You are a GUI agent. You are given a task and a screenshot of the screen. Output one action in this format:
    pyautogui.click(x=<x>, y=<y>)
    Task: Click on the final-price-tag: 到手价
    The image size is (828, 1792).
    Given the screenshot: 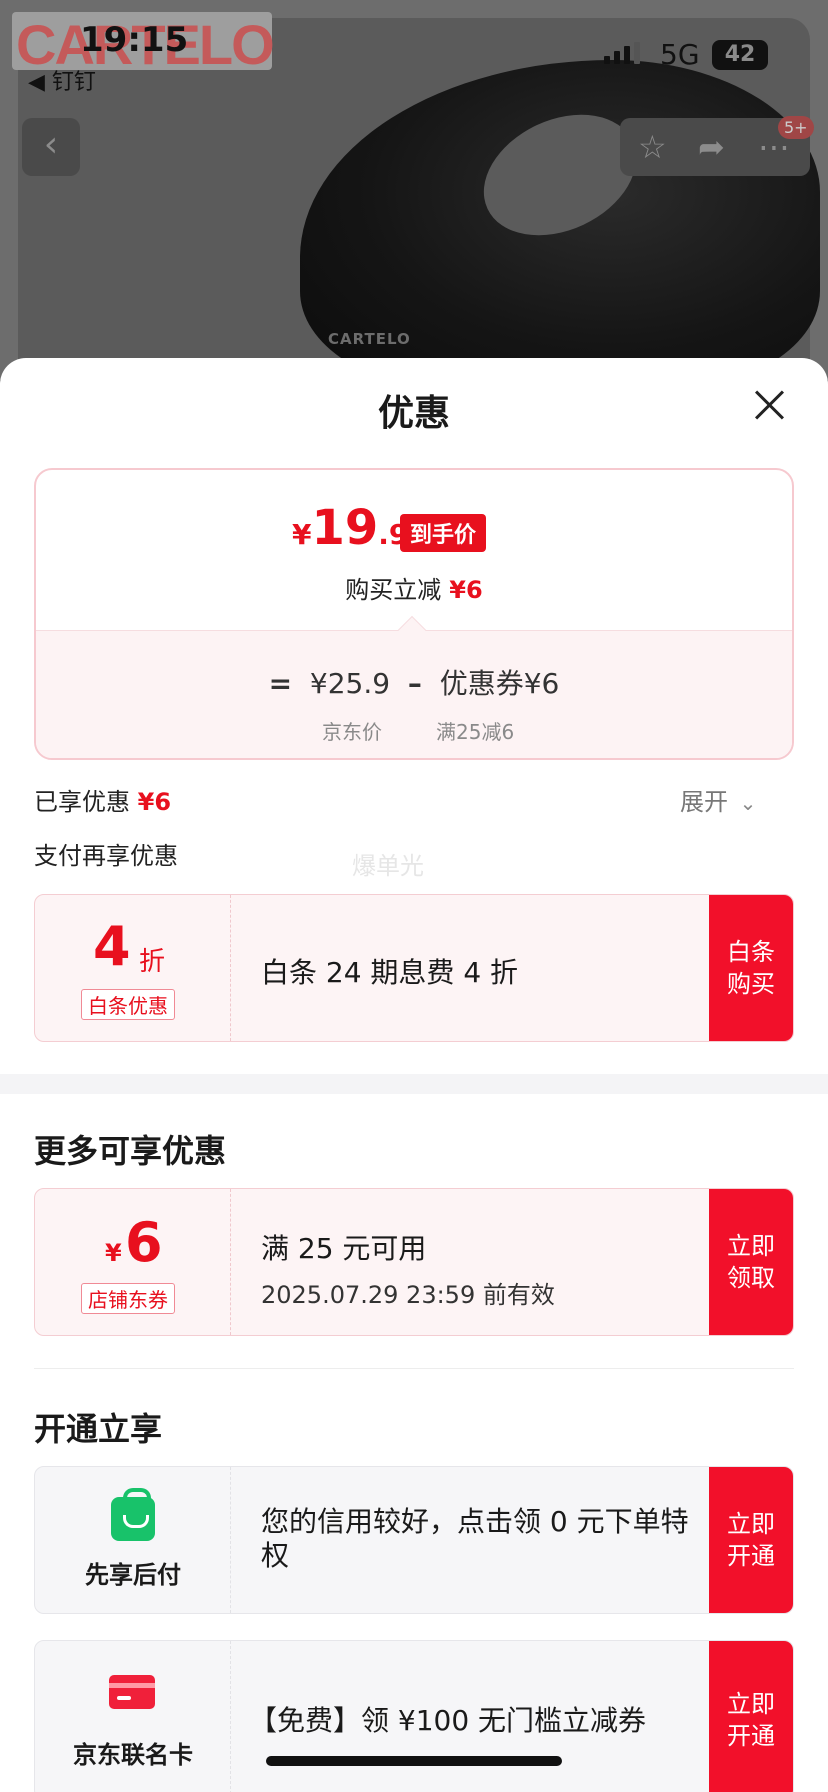 What is the action you would take?
    pyautogui.click(x=443, y=533)
    